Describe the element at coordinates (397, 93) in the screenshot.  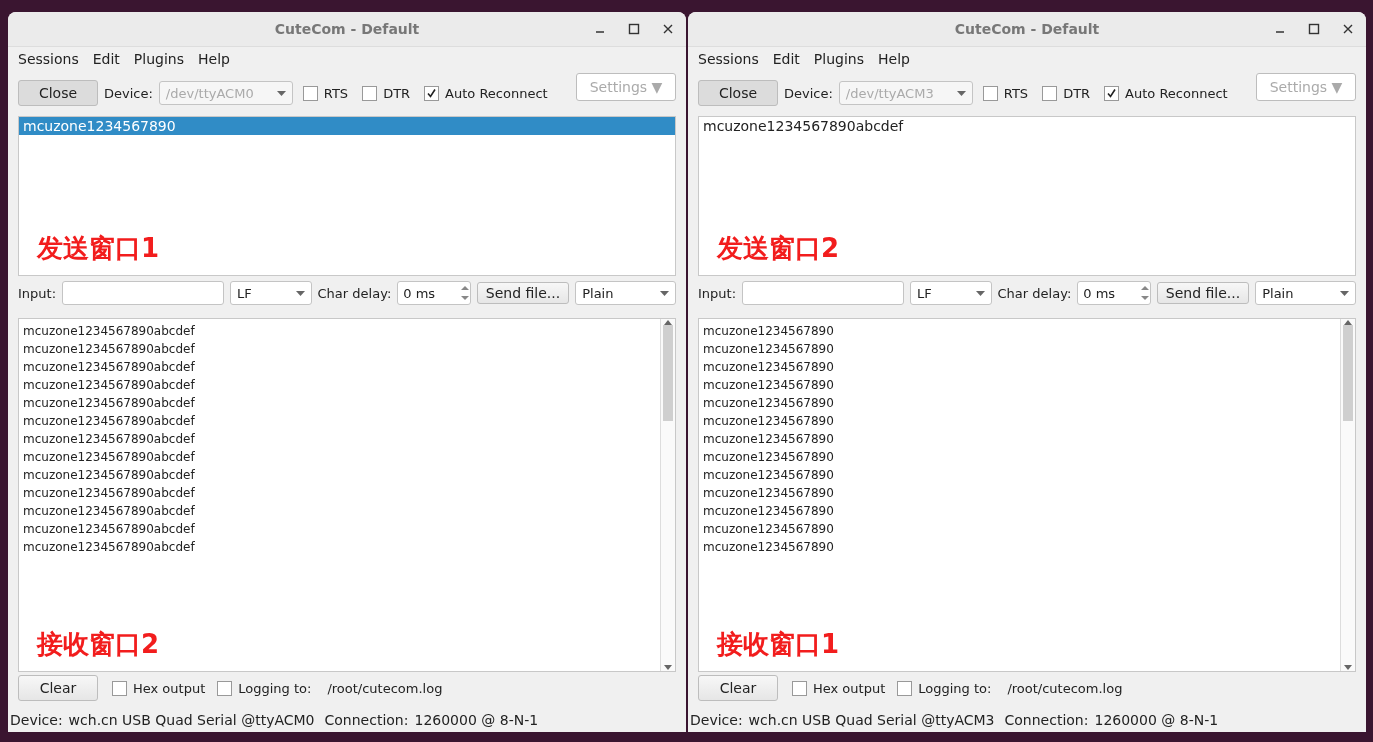
I see `checkbox-label: DTR` at that location.